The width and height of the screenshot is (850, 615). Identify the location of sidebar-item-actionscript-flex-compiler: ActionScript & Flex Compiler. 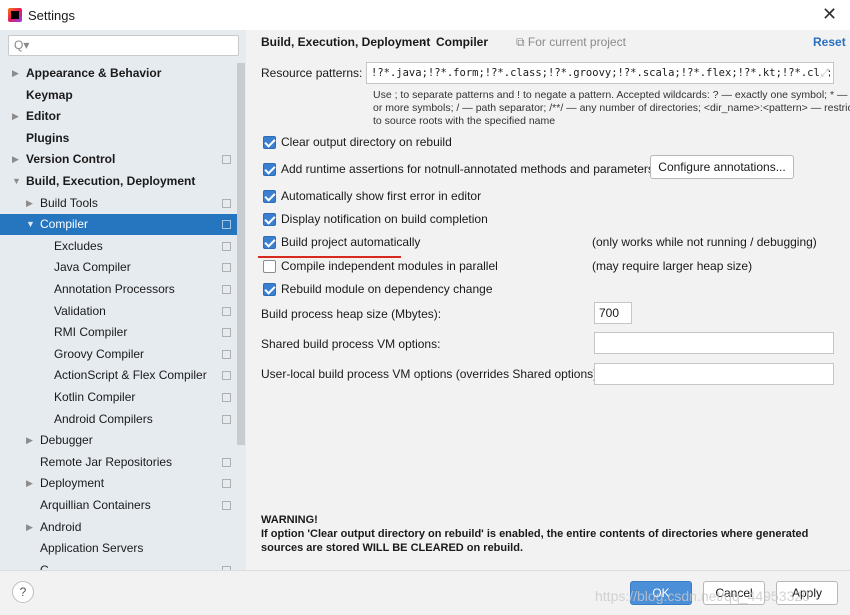
(118, 375).